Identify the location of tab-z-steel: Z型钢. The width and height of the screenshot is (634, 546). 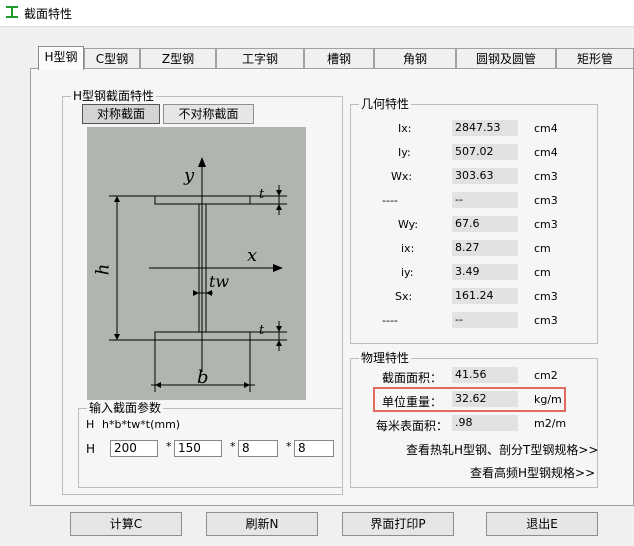
(178, 58).